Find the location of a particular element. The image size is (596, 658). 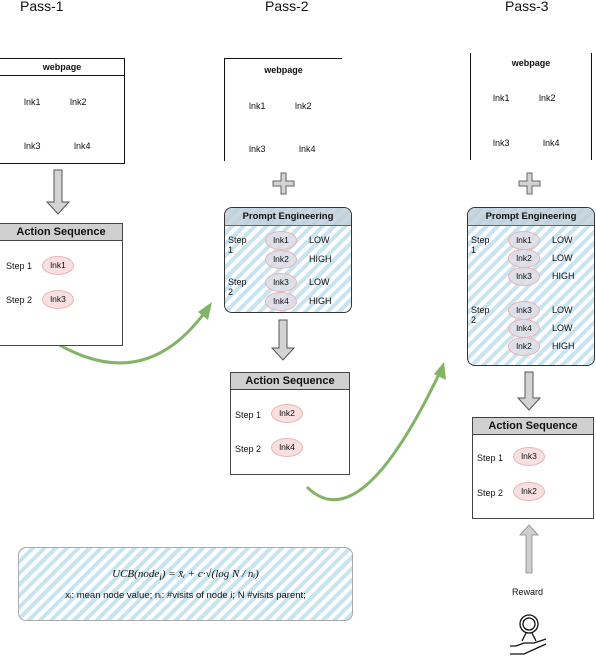

action-sequence-pass2: Action Sequence Step 1 lnk2 Step 2 lnk4 is located at coordinates (290, 423).